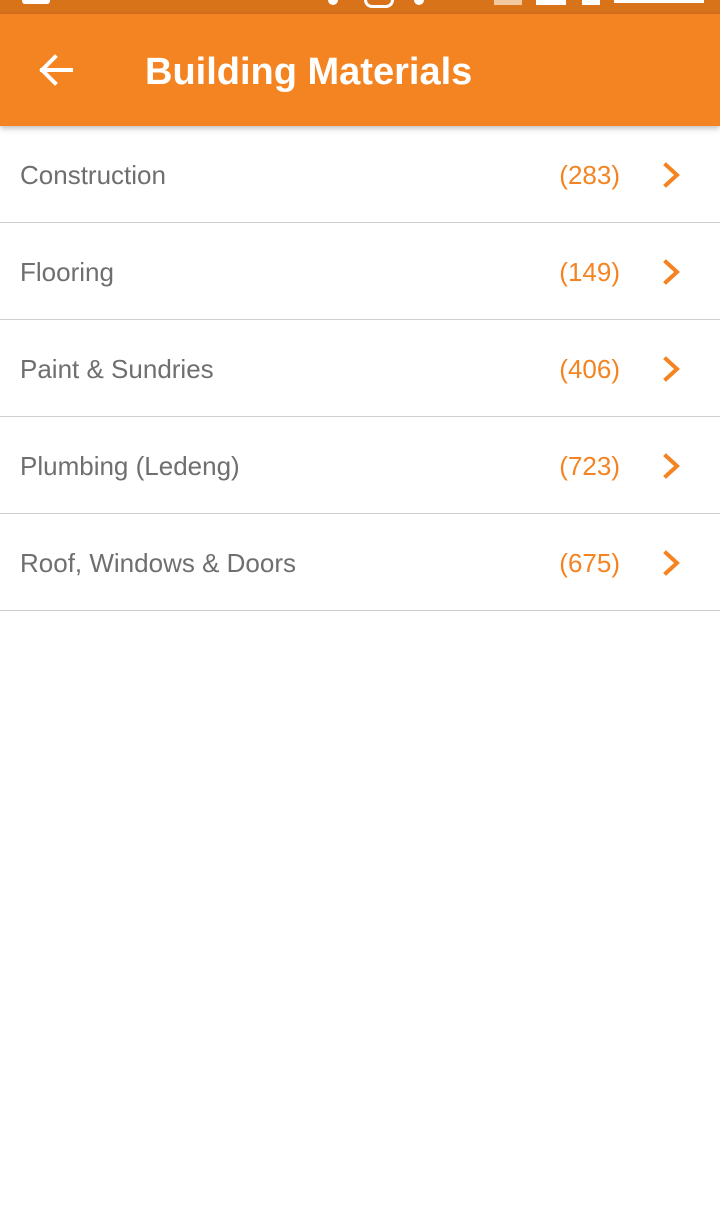 This screenshot has height=1231, width=720. Describe the element at coordinates (158, 563) in the screenshot. I see `category-label: Roof, Windows & Doors` at that location.